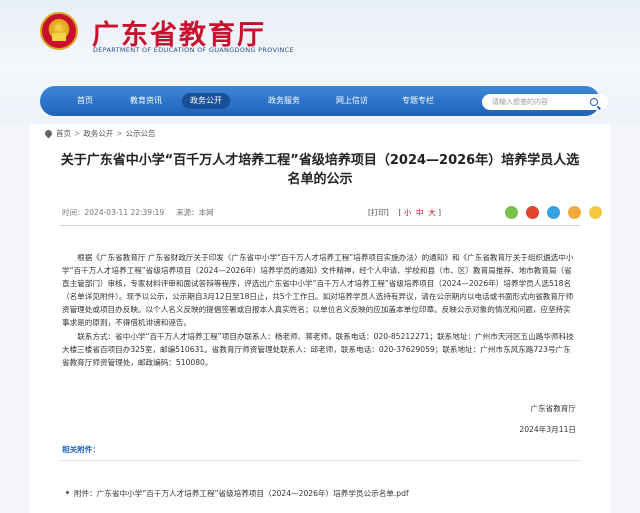  Describe the element at coordinates (594, 102) in the screenshot. I see `search-icon` at that location.